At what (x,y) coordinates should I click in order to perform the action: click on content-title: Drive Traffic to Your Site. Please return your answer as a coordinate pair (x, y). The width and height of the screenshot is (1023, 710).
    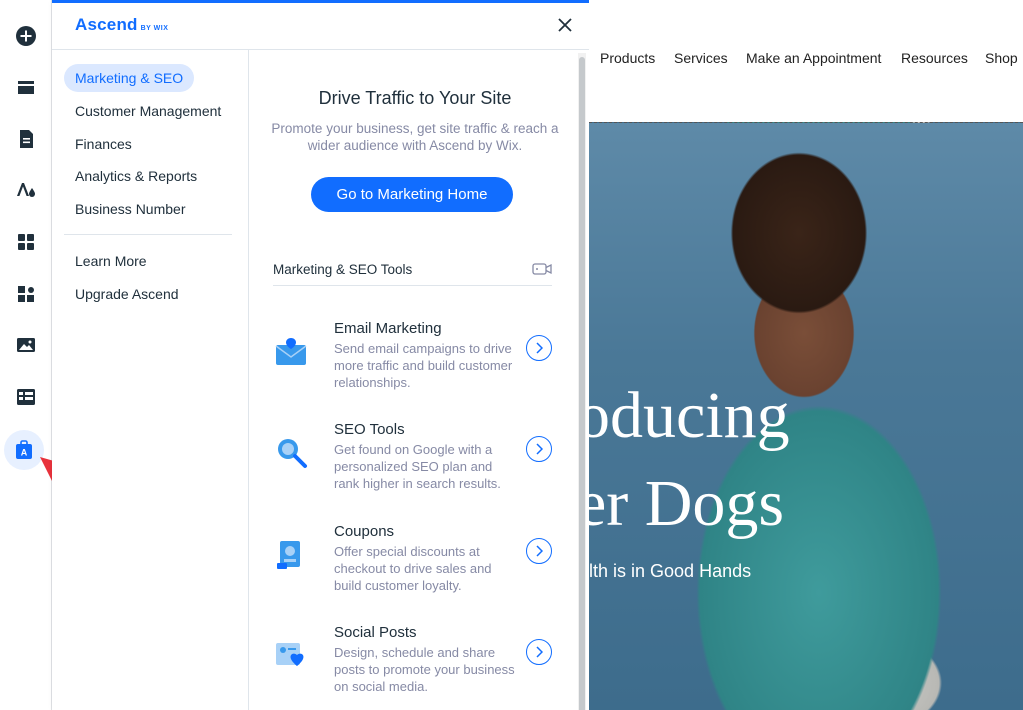
    Looking at the image, I should click on (415, 98).